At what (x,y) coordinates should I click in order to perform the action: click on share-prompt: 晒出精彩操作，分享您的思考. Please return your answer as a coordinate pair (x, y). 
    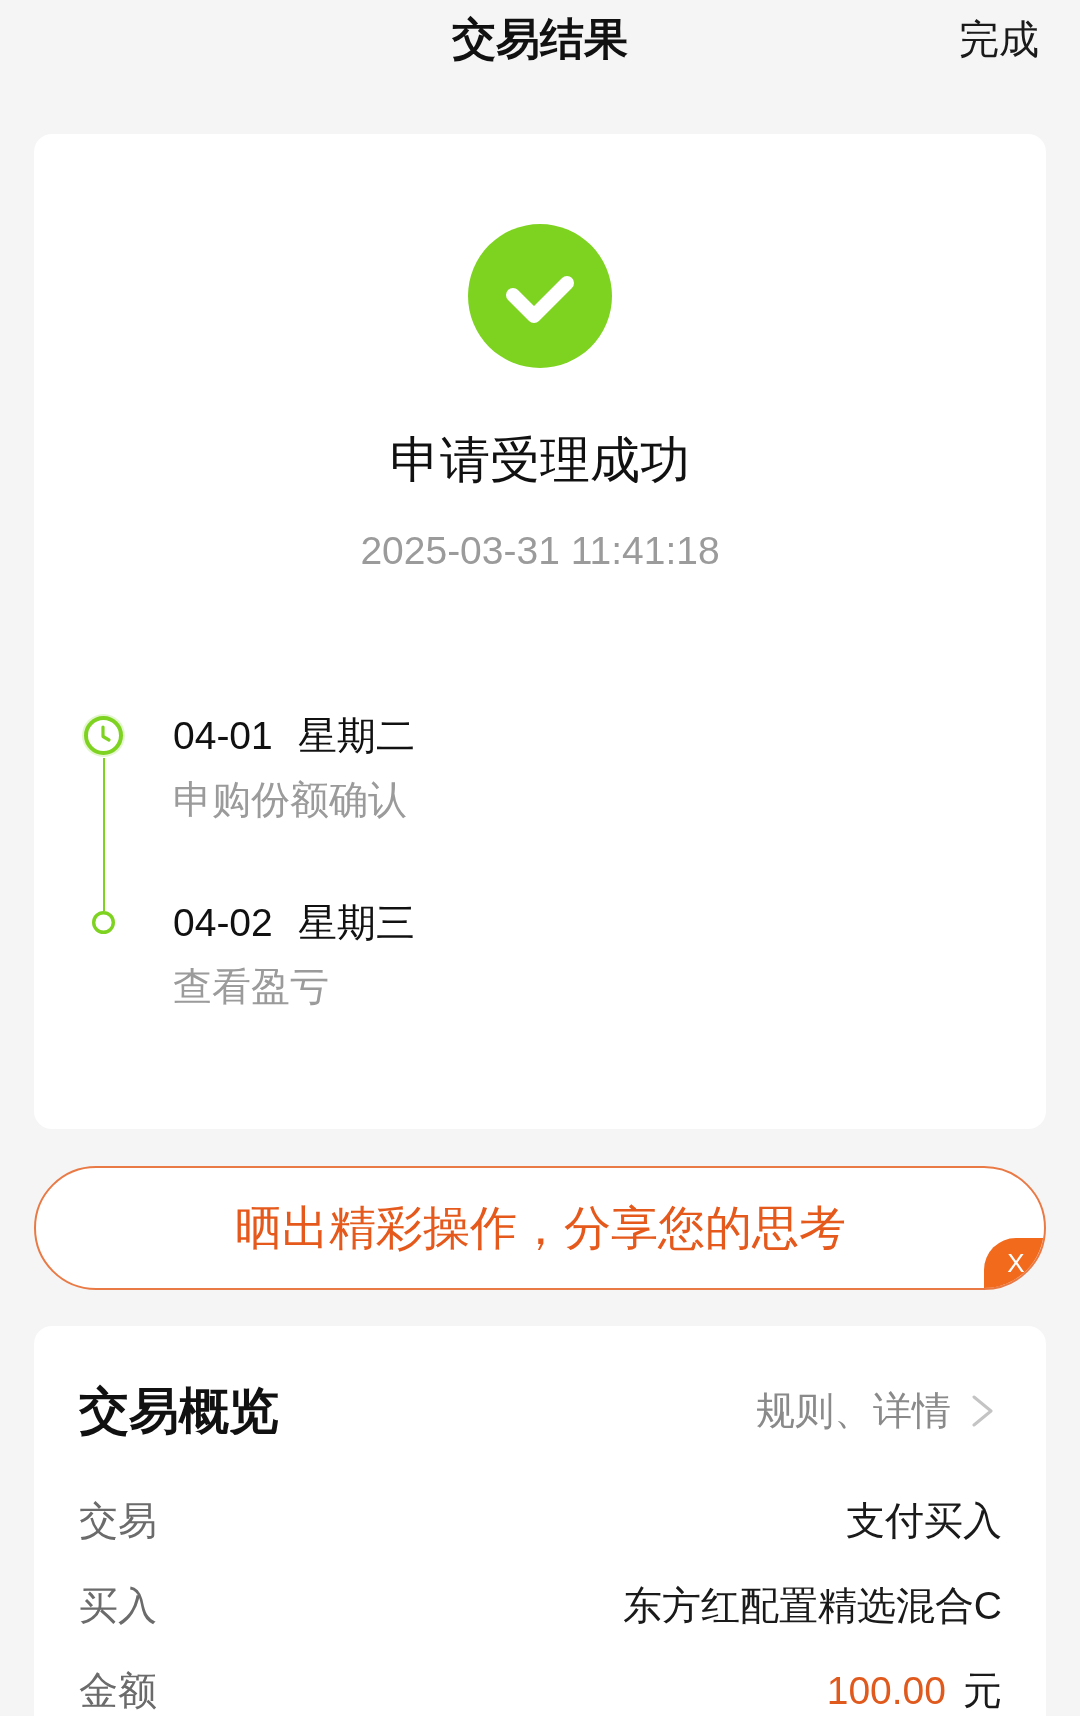
    Looking at the image, I should click on (540, 1228).